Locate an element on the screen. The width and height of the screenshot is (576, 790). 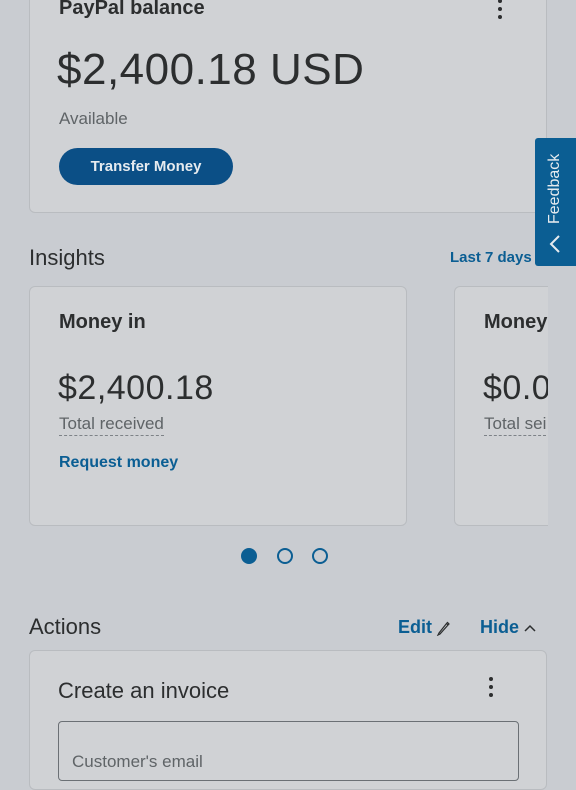
create-invoice-title: Create an invoice is located at coordinates (144, 690).